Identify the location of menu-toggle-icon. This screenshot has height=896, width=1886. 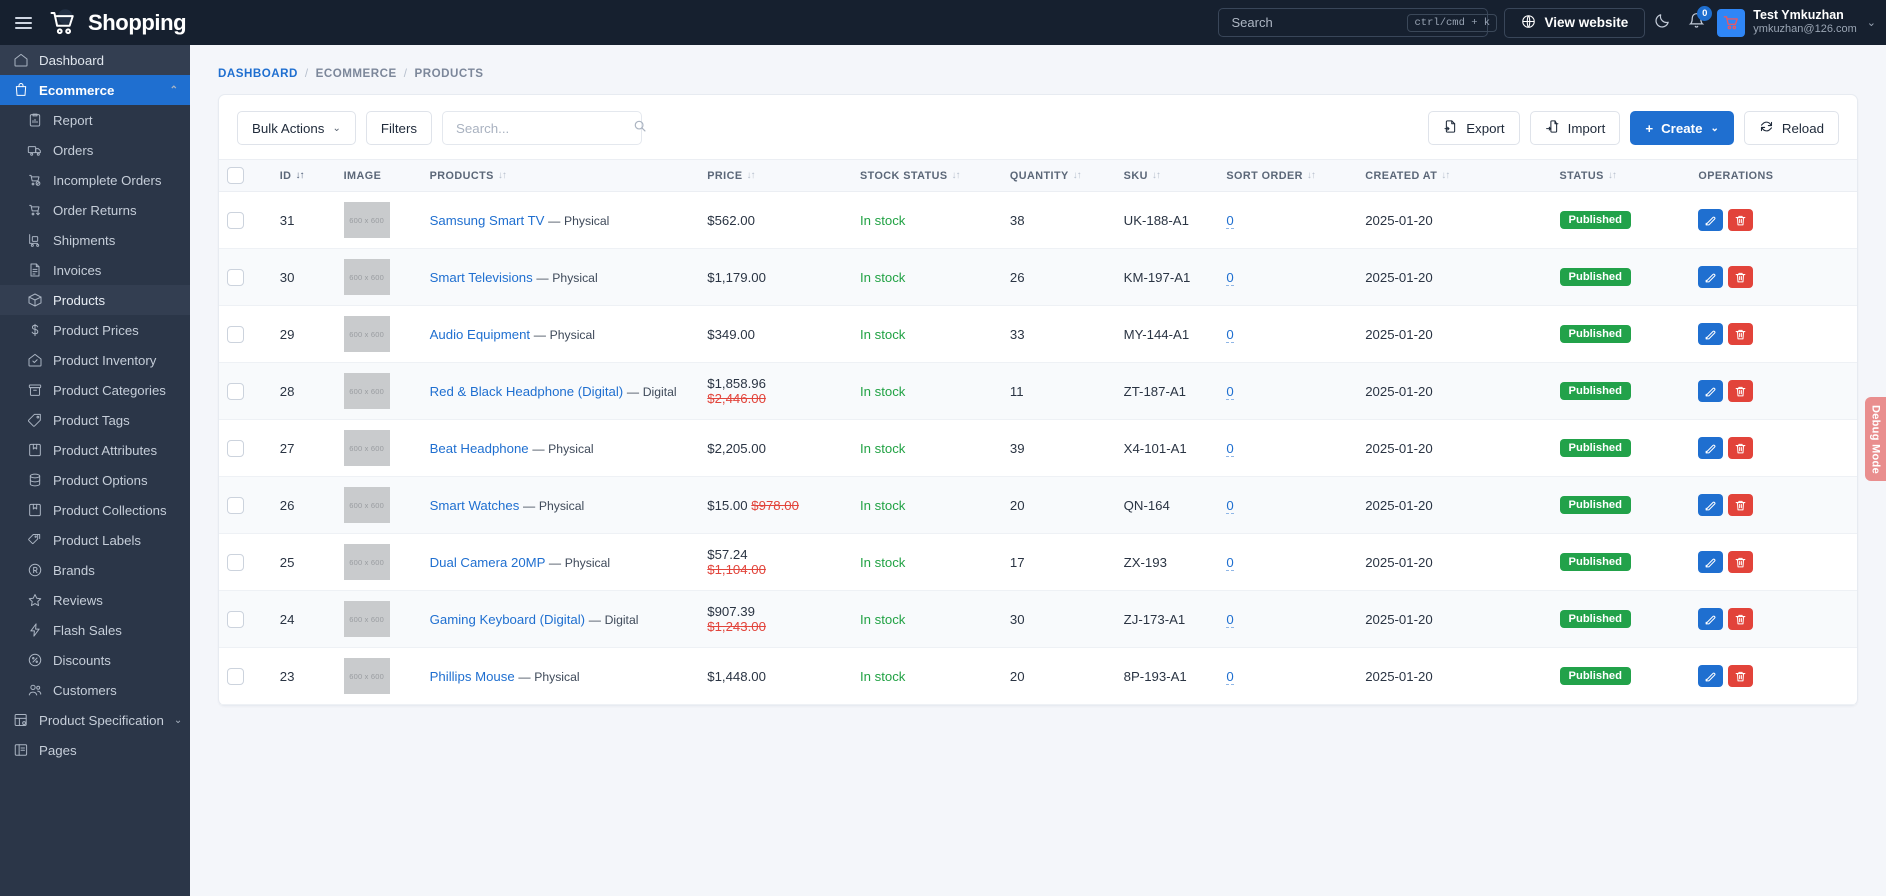
(23, 22).